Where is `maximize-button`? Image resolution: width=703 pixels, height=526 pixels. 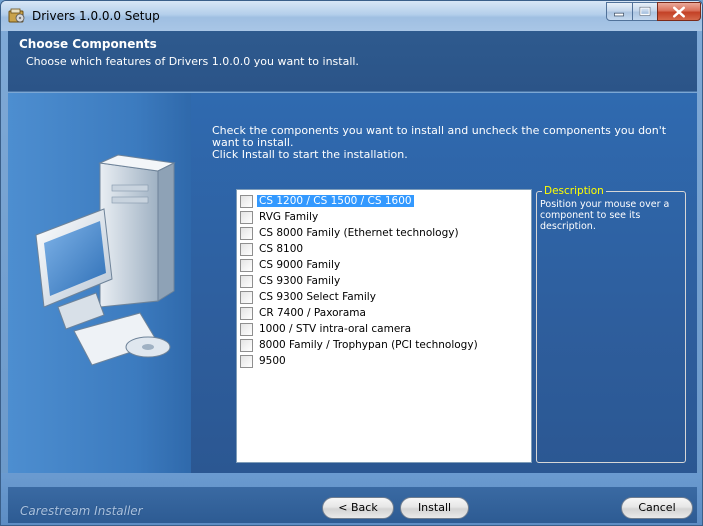
maximize-button is located at coordinates (645, 11).